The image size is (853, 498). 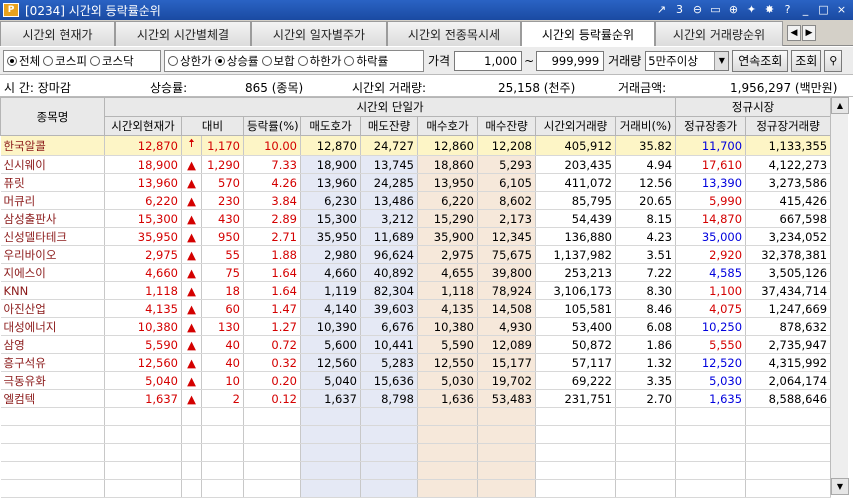 I want to click on column-header: 매수호가, so click(x=447, y=126).